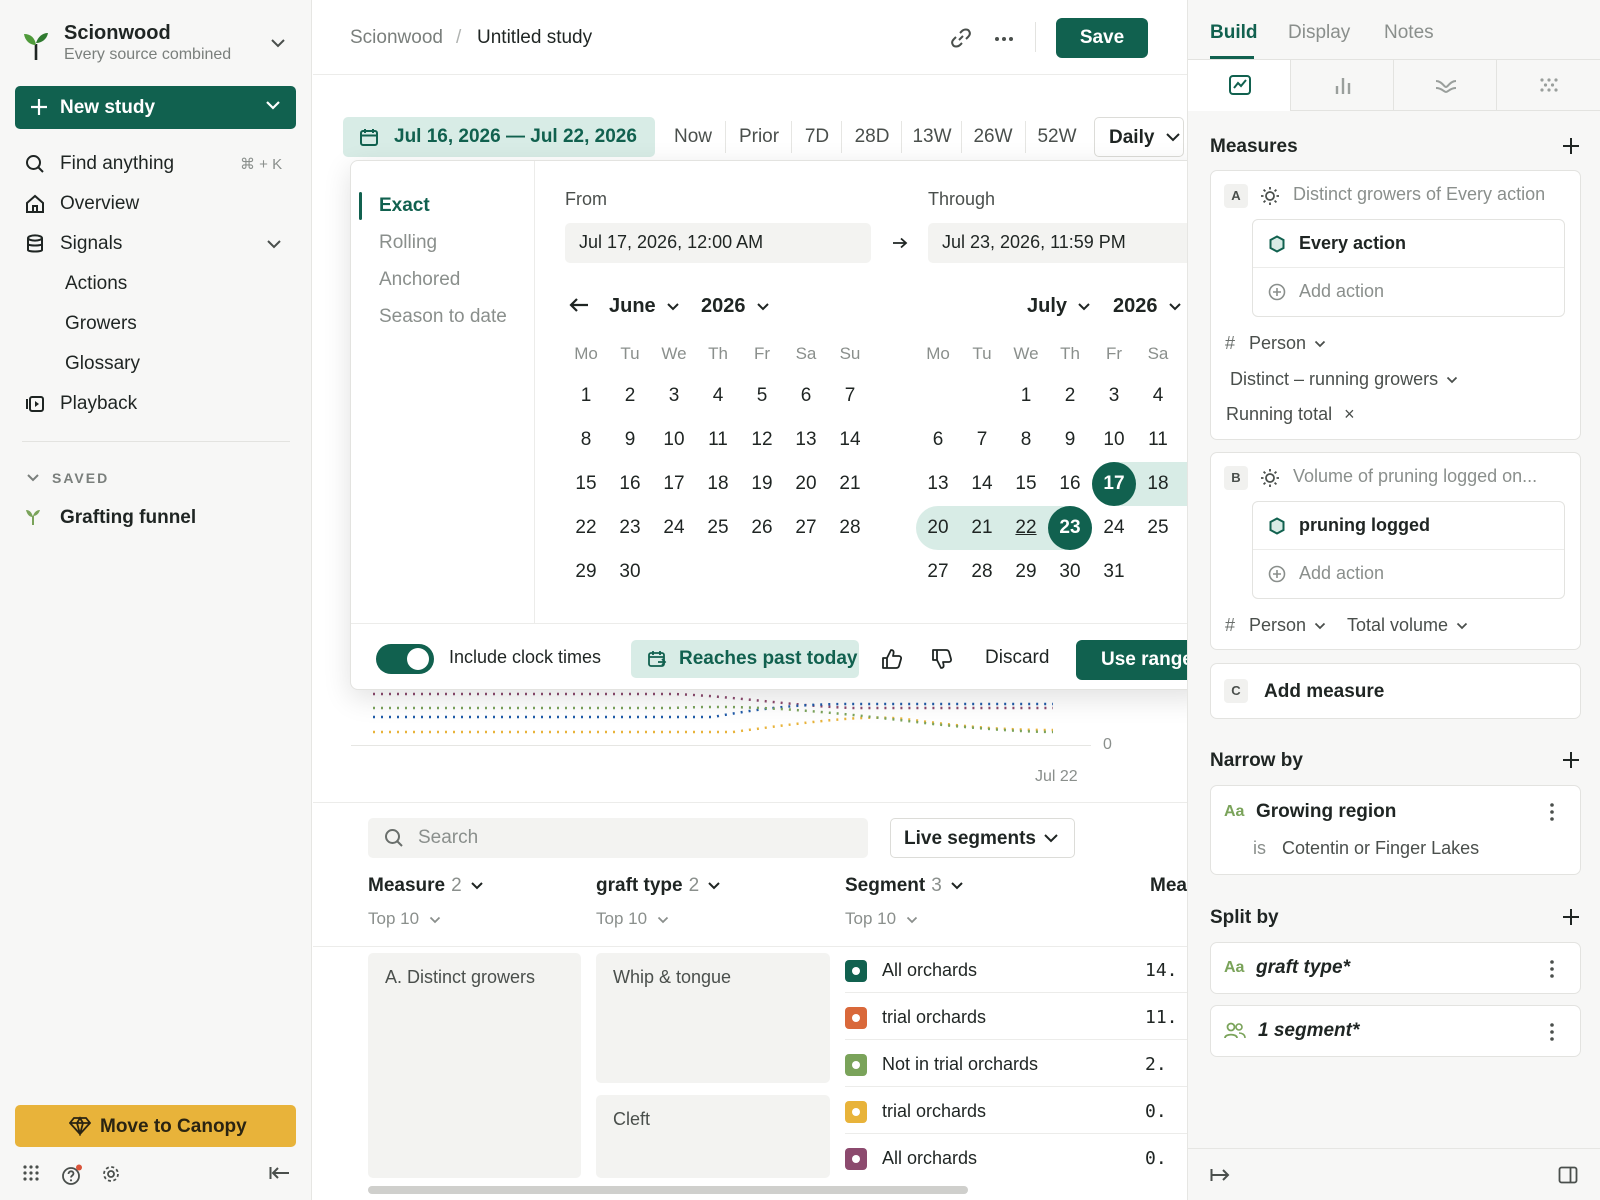 The height and width of the screenshot is (1200, 1600). I want to click on split-card-graft-type: Aa graft type*, so click(1395, 968).